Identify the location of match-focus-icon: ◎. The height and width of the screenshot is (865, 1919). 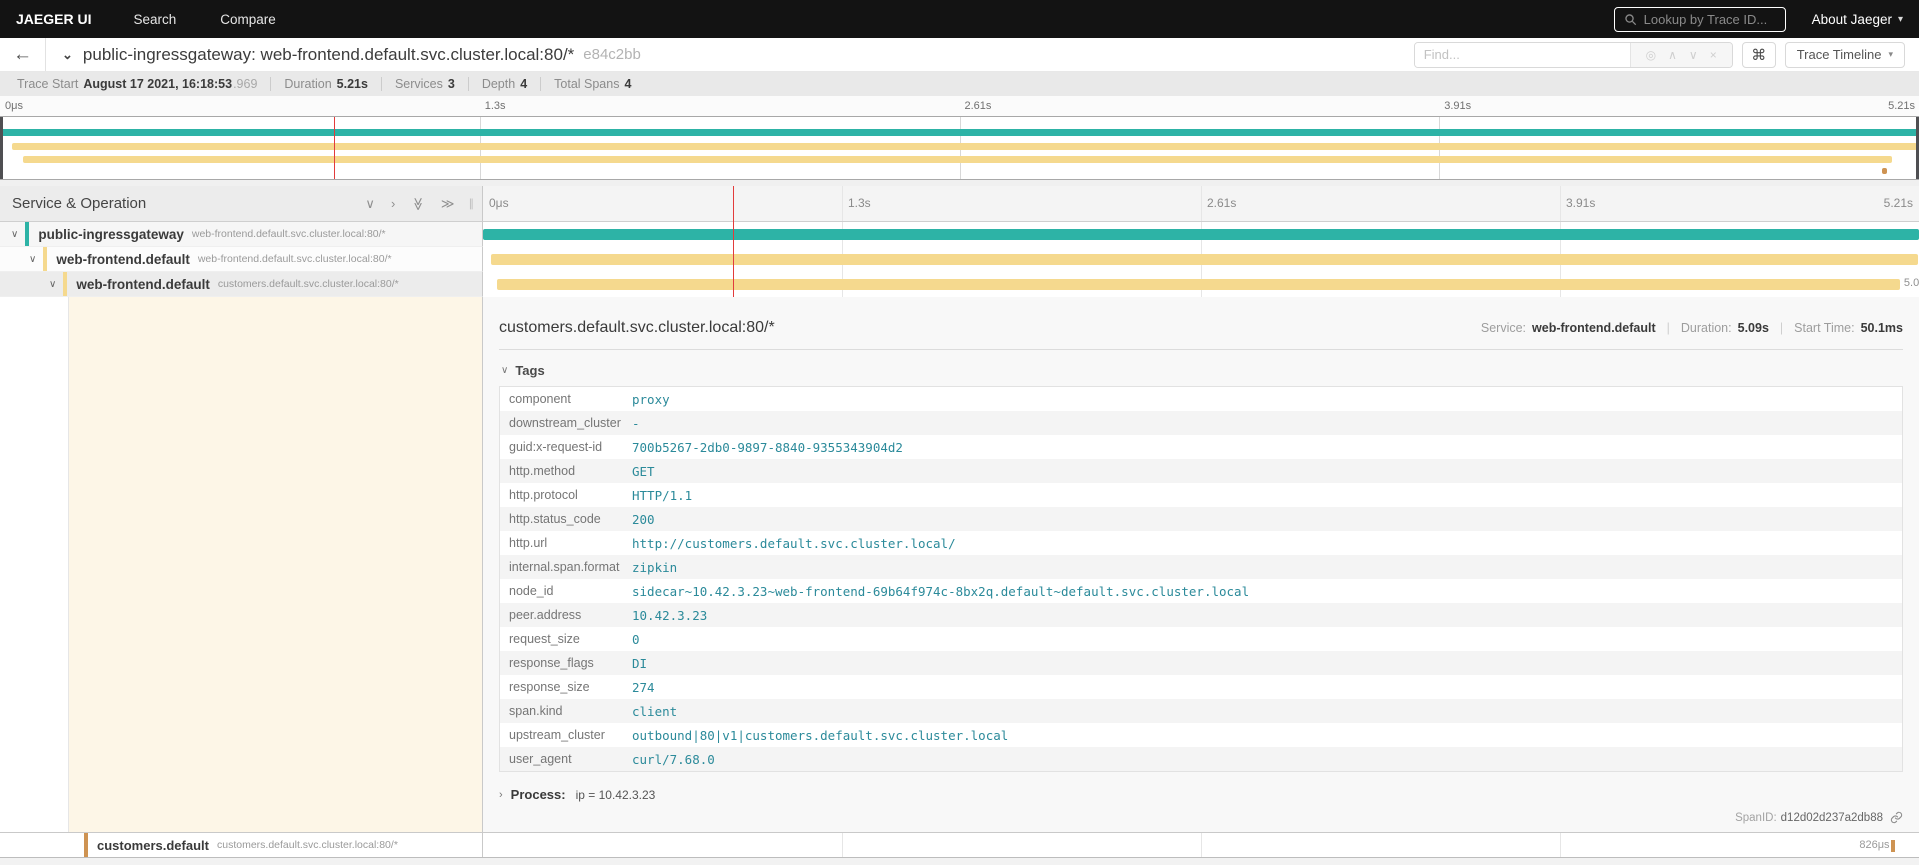
(1651, 55).